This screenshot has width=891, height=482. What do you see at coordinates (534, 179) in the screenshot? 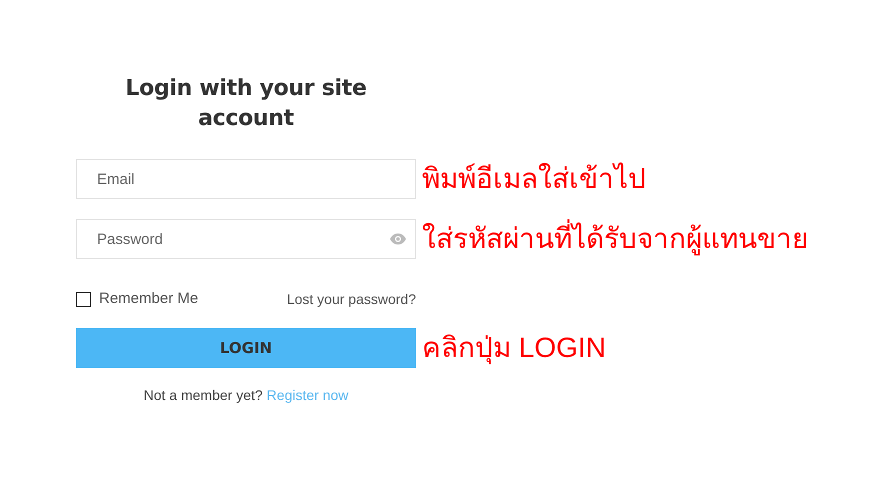
I see `annotation-text: พิมพ์อีเมลใส่เข้าไป` at bounding box center [534, 179].